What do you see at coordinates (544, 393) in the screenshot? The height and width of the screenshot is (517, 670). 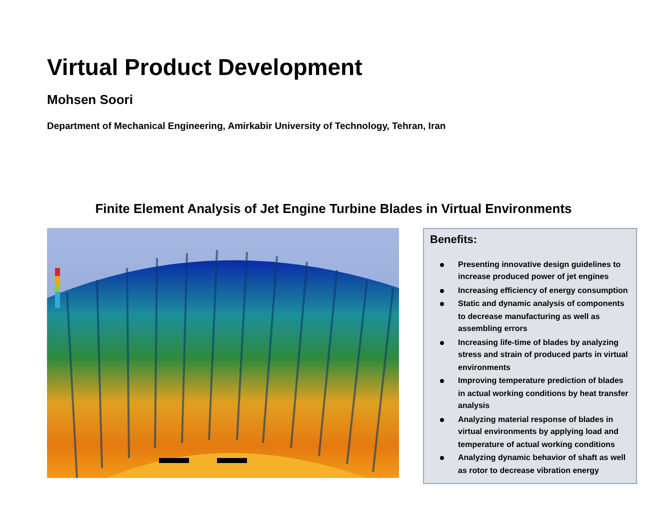 I see `benefit-text: Improving temperature prediction of blades in actual working conditions by heat transfer analysis` at bounding box center [544, 393].